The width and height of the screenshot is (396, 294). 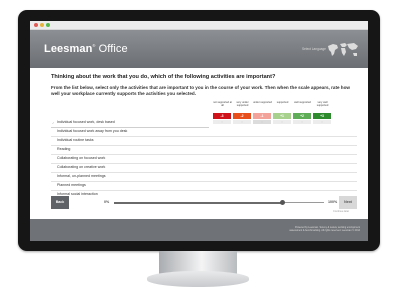 What do you see at coordinates (199, 49) in the screenshot?
I see `header-banner: Leesman® Office Select Language` at bounding box center [199, 49].